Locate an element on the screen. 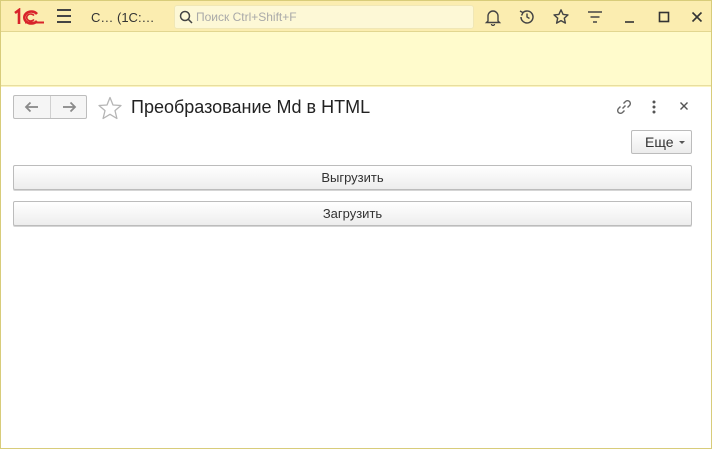  close-form-icon is located at coordinates (684, 106).